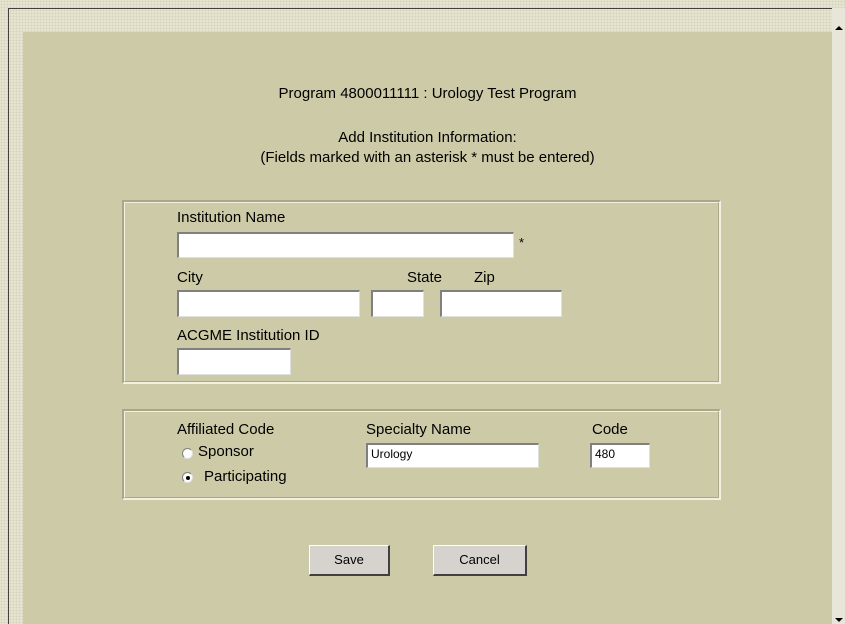 This screenshot has height=624, width=845. What do you see at coordinates (248, 335) in the screenshot?
I see `acgme-id-label: ACGME Institution ID` at bounding box center [248, 335].